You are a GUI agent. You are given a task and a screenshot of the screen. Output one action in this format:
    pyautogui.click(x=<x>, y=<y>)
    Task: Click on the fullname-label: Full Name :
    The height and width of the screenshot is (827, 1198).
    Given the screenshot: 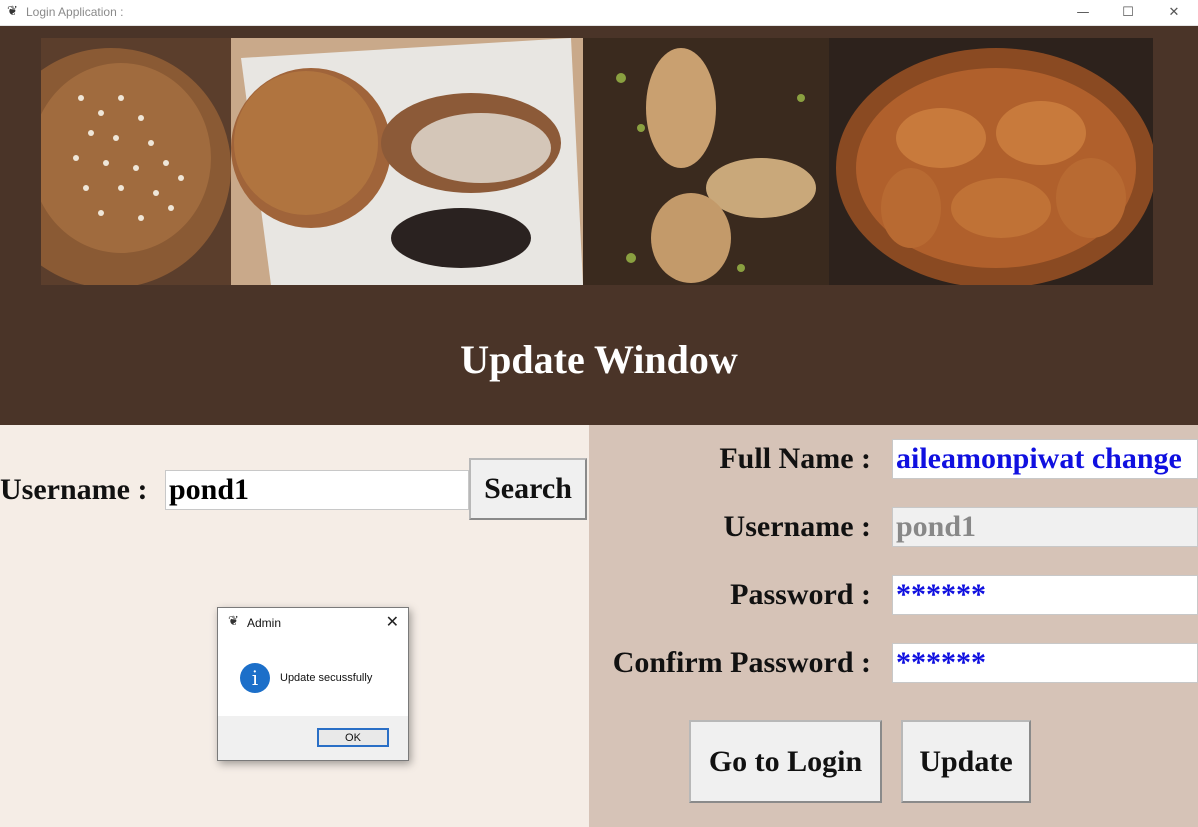 What is the action you would take?
    pyautogui.click(x=795, y=458)
    